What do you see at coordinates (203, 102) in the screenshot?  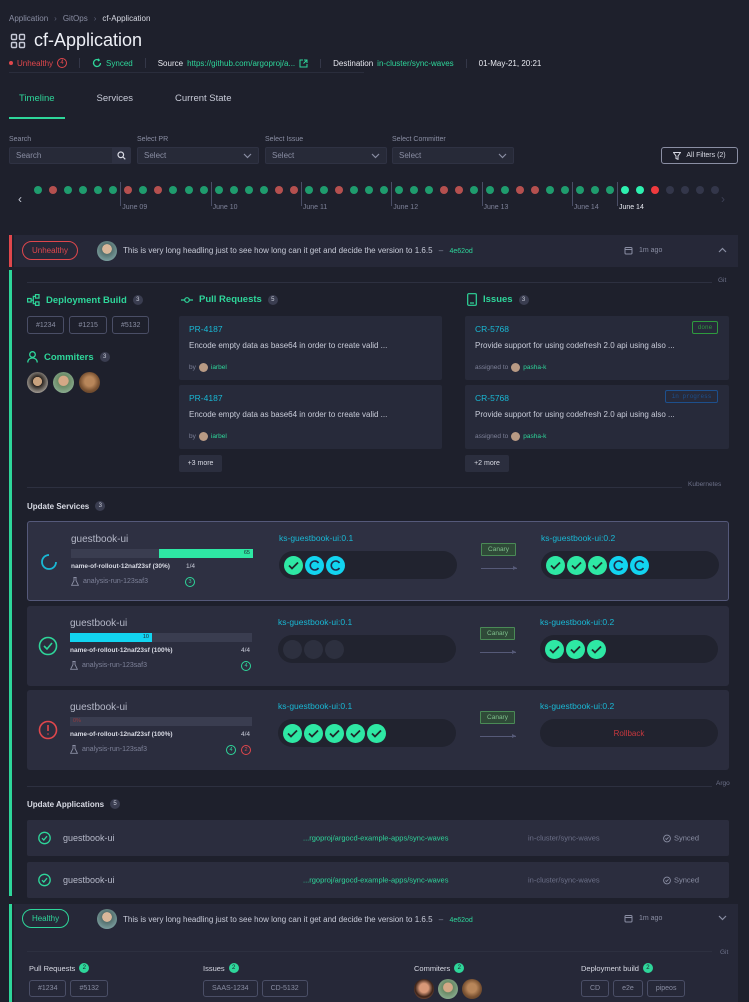 I see `tab-current-state: Current State` at bounding box center [203, 102].